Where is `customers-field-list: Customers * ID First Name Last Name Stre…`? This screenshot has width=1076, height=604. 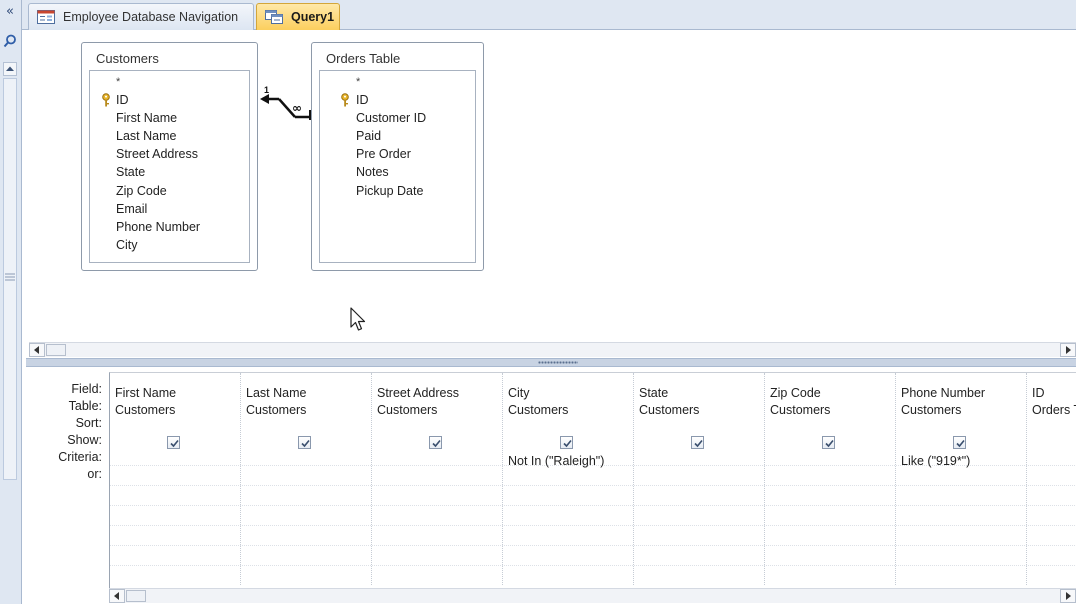 customers-field-list: Customers * ID First Name Last Name Stre… is located at coordinates (169, 156).